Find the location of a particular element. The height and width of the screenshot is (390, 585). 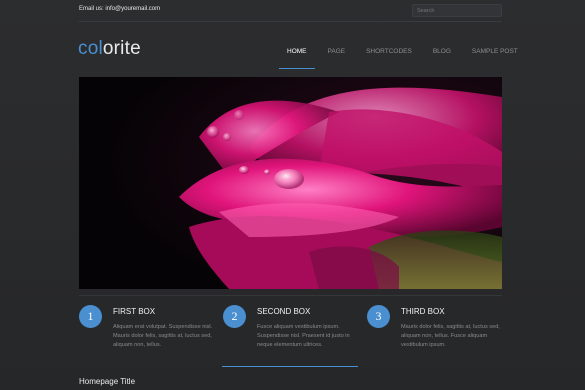

section-divider is located at coordinates (290, 295).